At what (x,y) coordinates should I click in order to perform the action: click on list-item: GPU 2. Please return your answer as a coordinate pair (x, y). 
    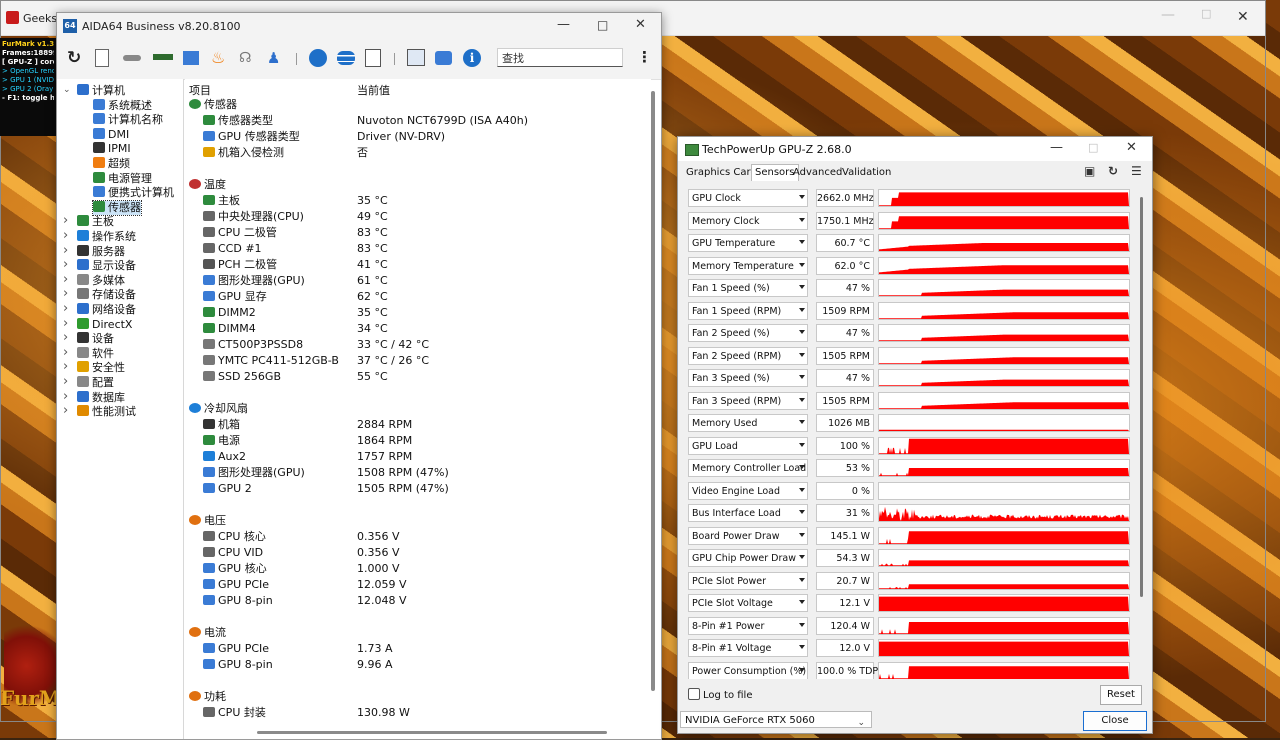
    Looking at the image, I should click on (227, 488).